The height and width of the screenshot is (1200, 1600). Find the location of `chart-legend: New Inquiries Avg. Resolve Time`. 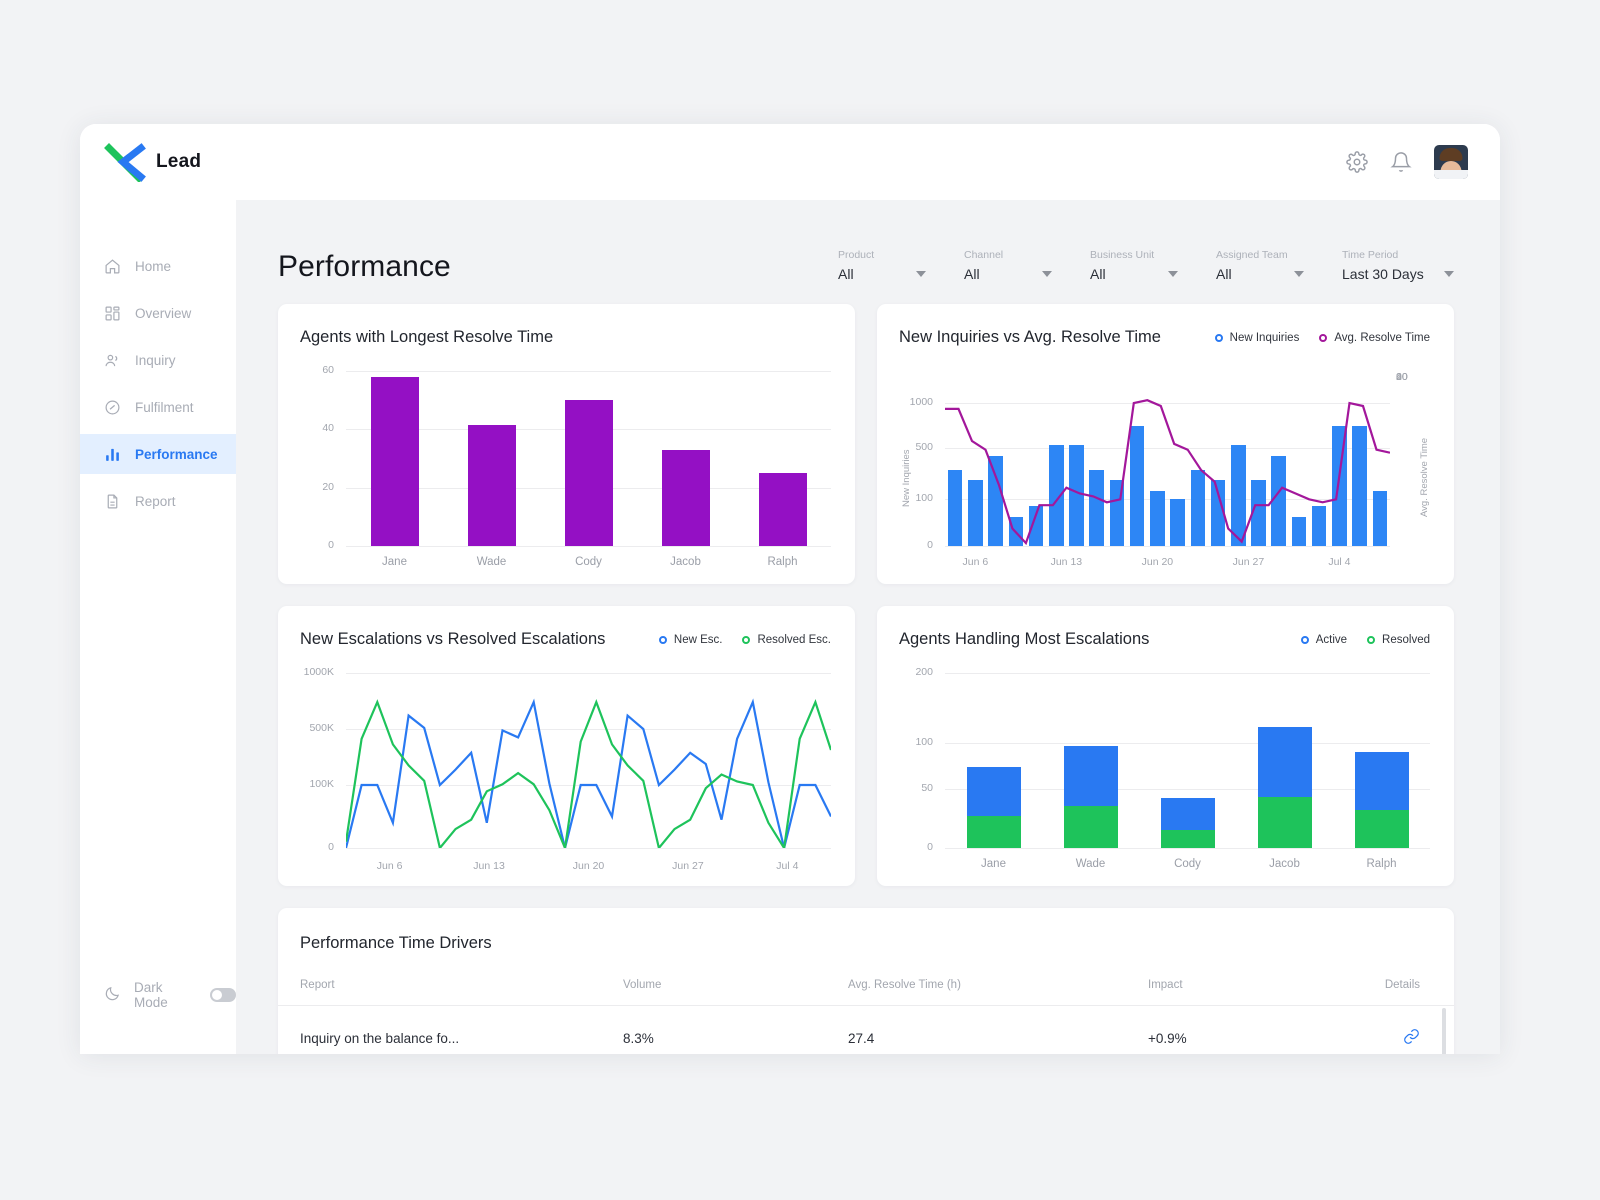

chart-legend: New Inquiries Avg. Resolve Time is located at coordinates (1322, 338).